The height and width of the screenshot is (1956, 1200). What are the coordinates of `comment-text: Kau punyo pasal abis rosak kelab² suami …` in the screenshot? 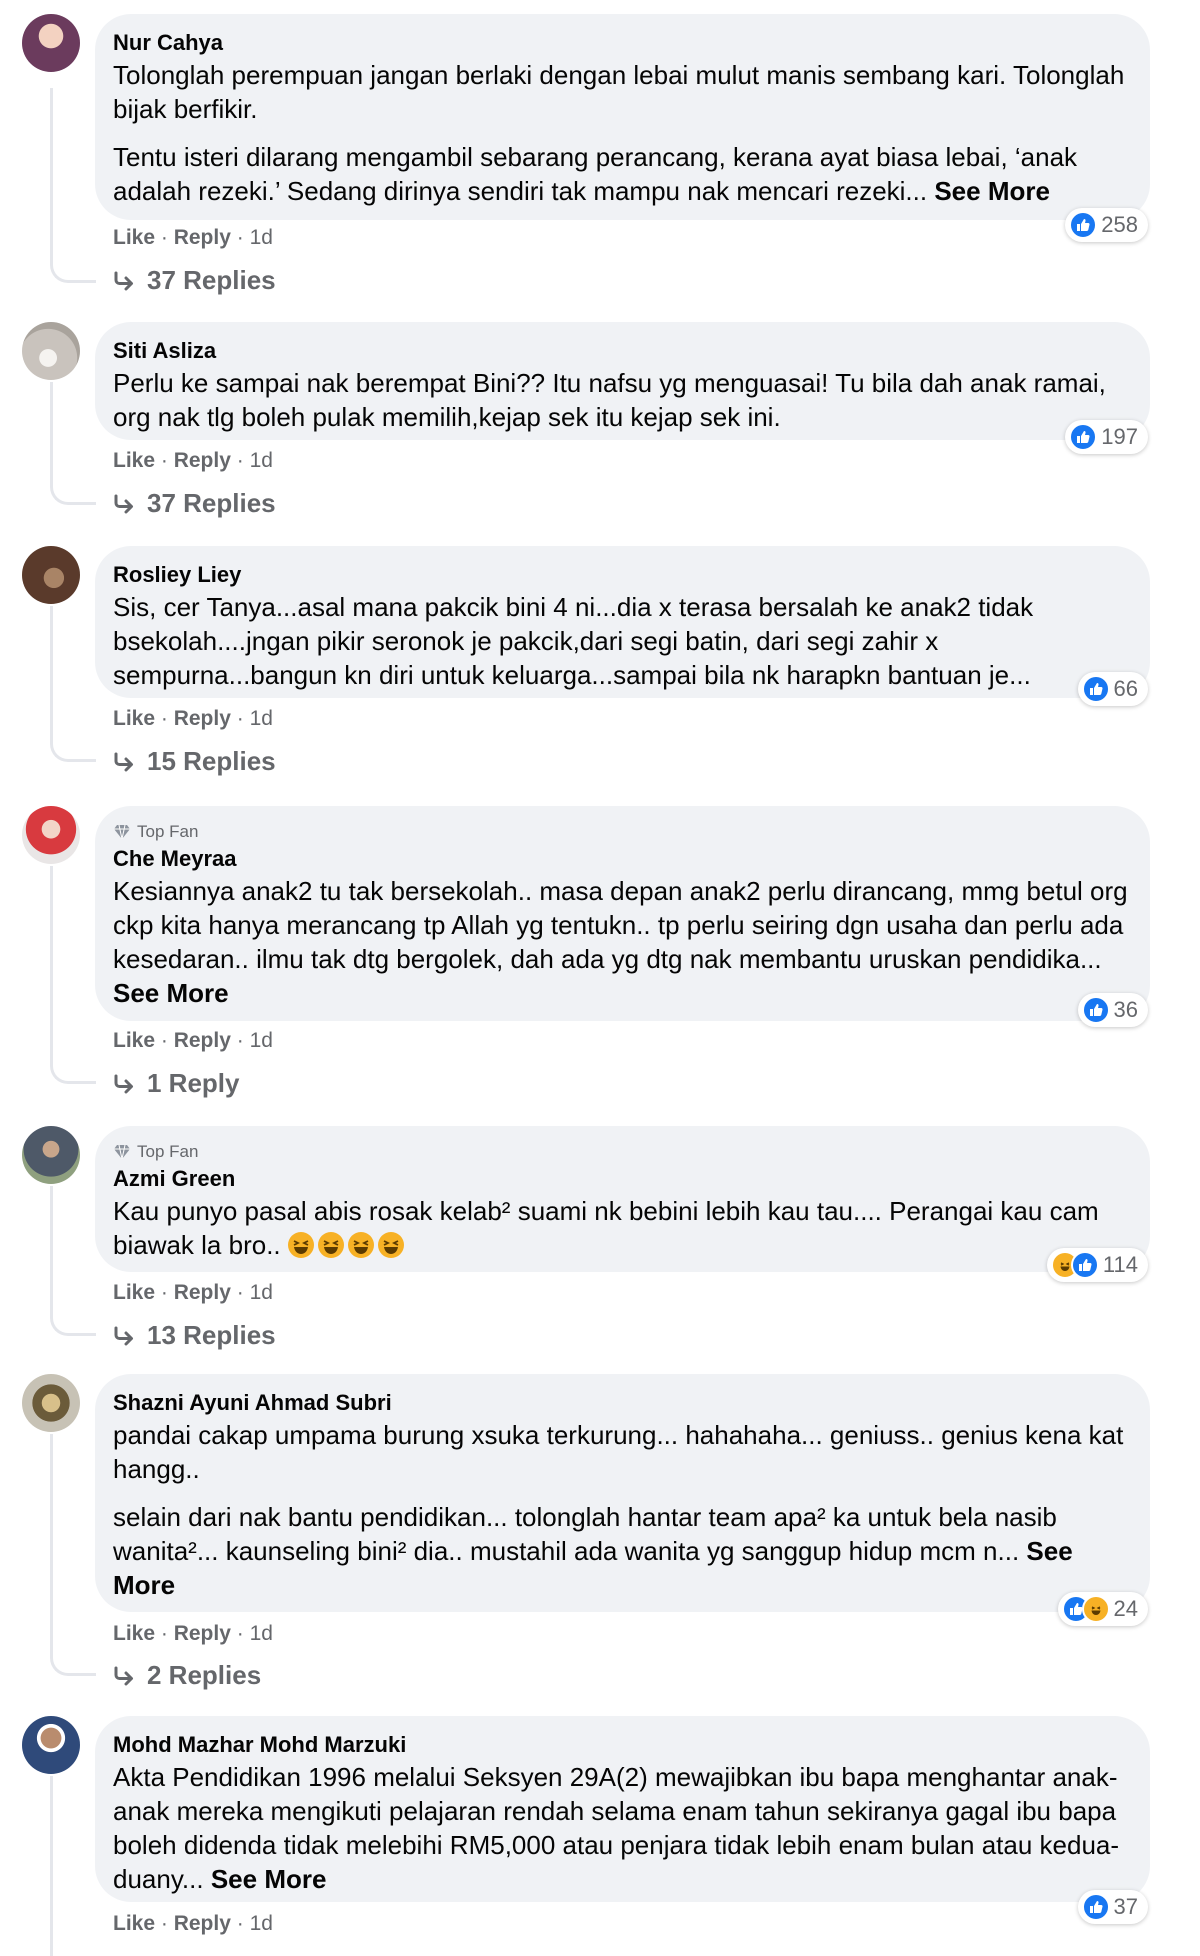 It's located at (621, 1228).